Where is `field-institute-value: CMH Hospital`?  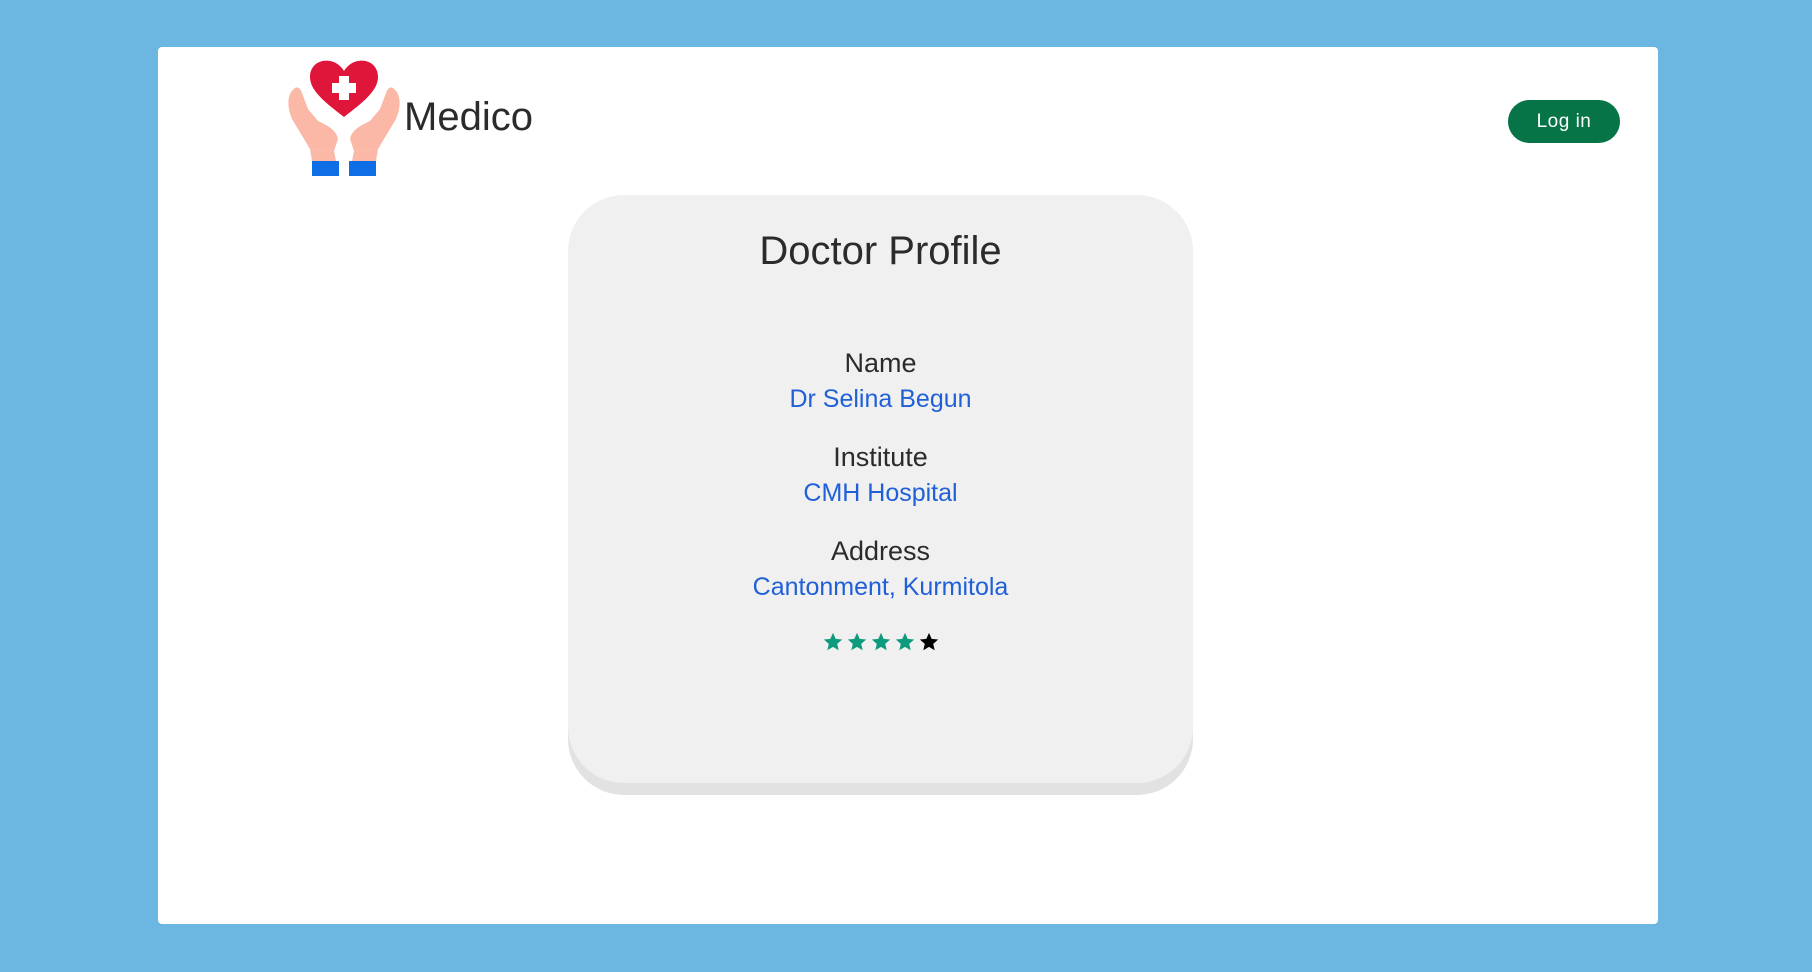
field-institute-value: CMH Hospital is located at coordinates (880, 493).